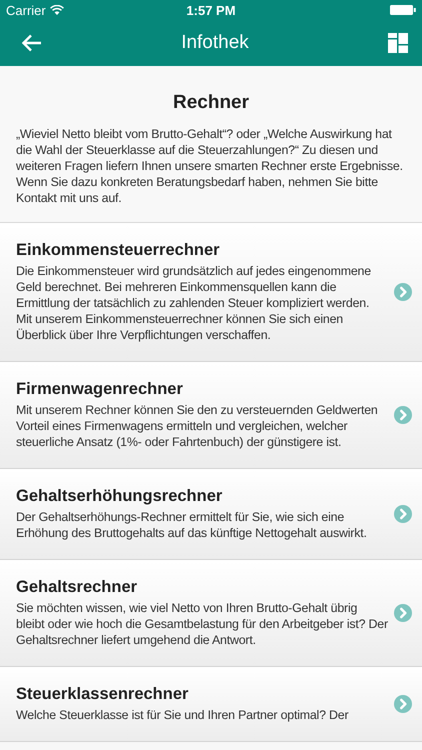 This screenshot has width=422, height=750. Describe the element at coordinates (211, 704) in the screenshot. I see `calculator-list-item: Steuerklassenrechner Welche Steuerklasse ist für Sie und Ihren Partner optimal? Der` at that location.